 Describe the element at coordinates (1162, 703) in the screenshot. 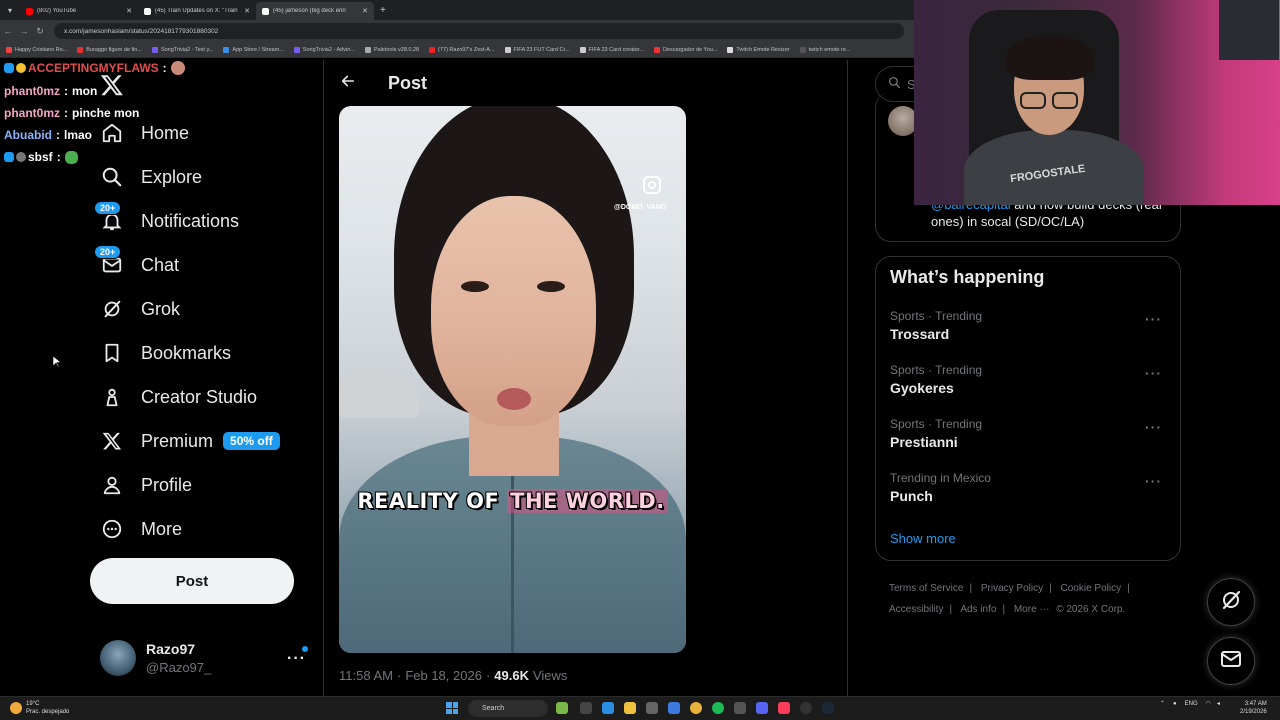

I see `tray-chevron-icon: ⌃` at that location.